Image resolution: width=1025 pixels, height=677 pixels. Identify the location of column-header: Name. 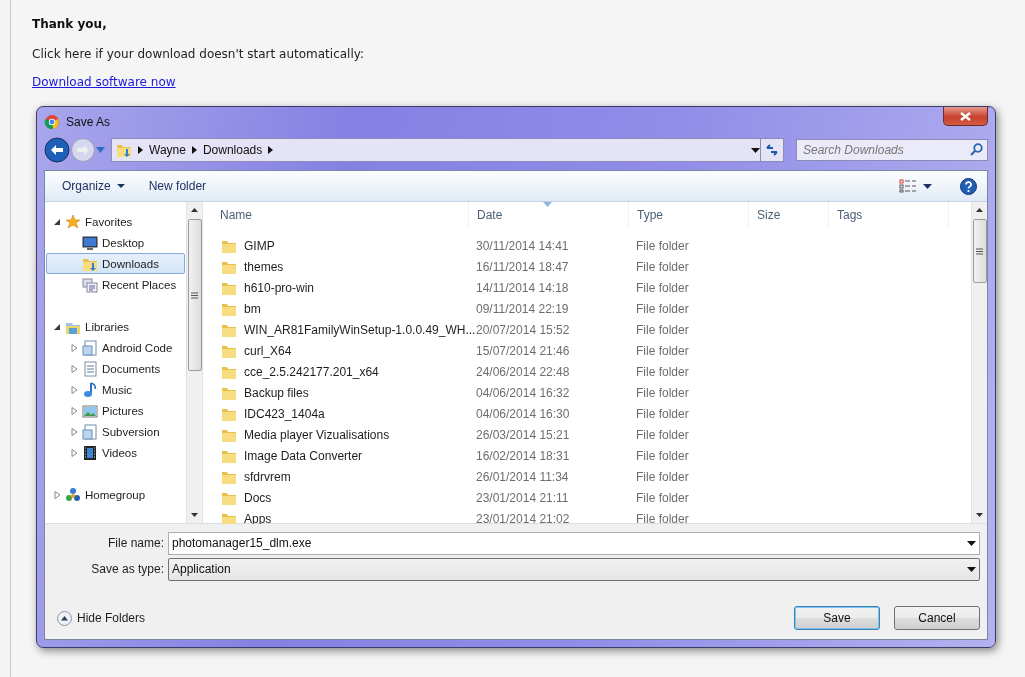
(340, 215).